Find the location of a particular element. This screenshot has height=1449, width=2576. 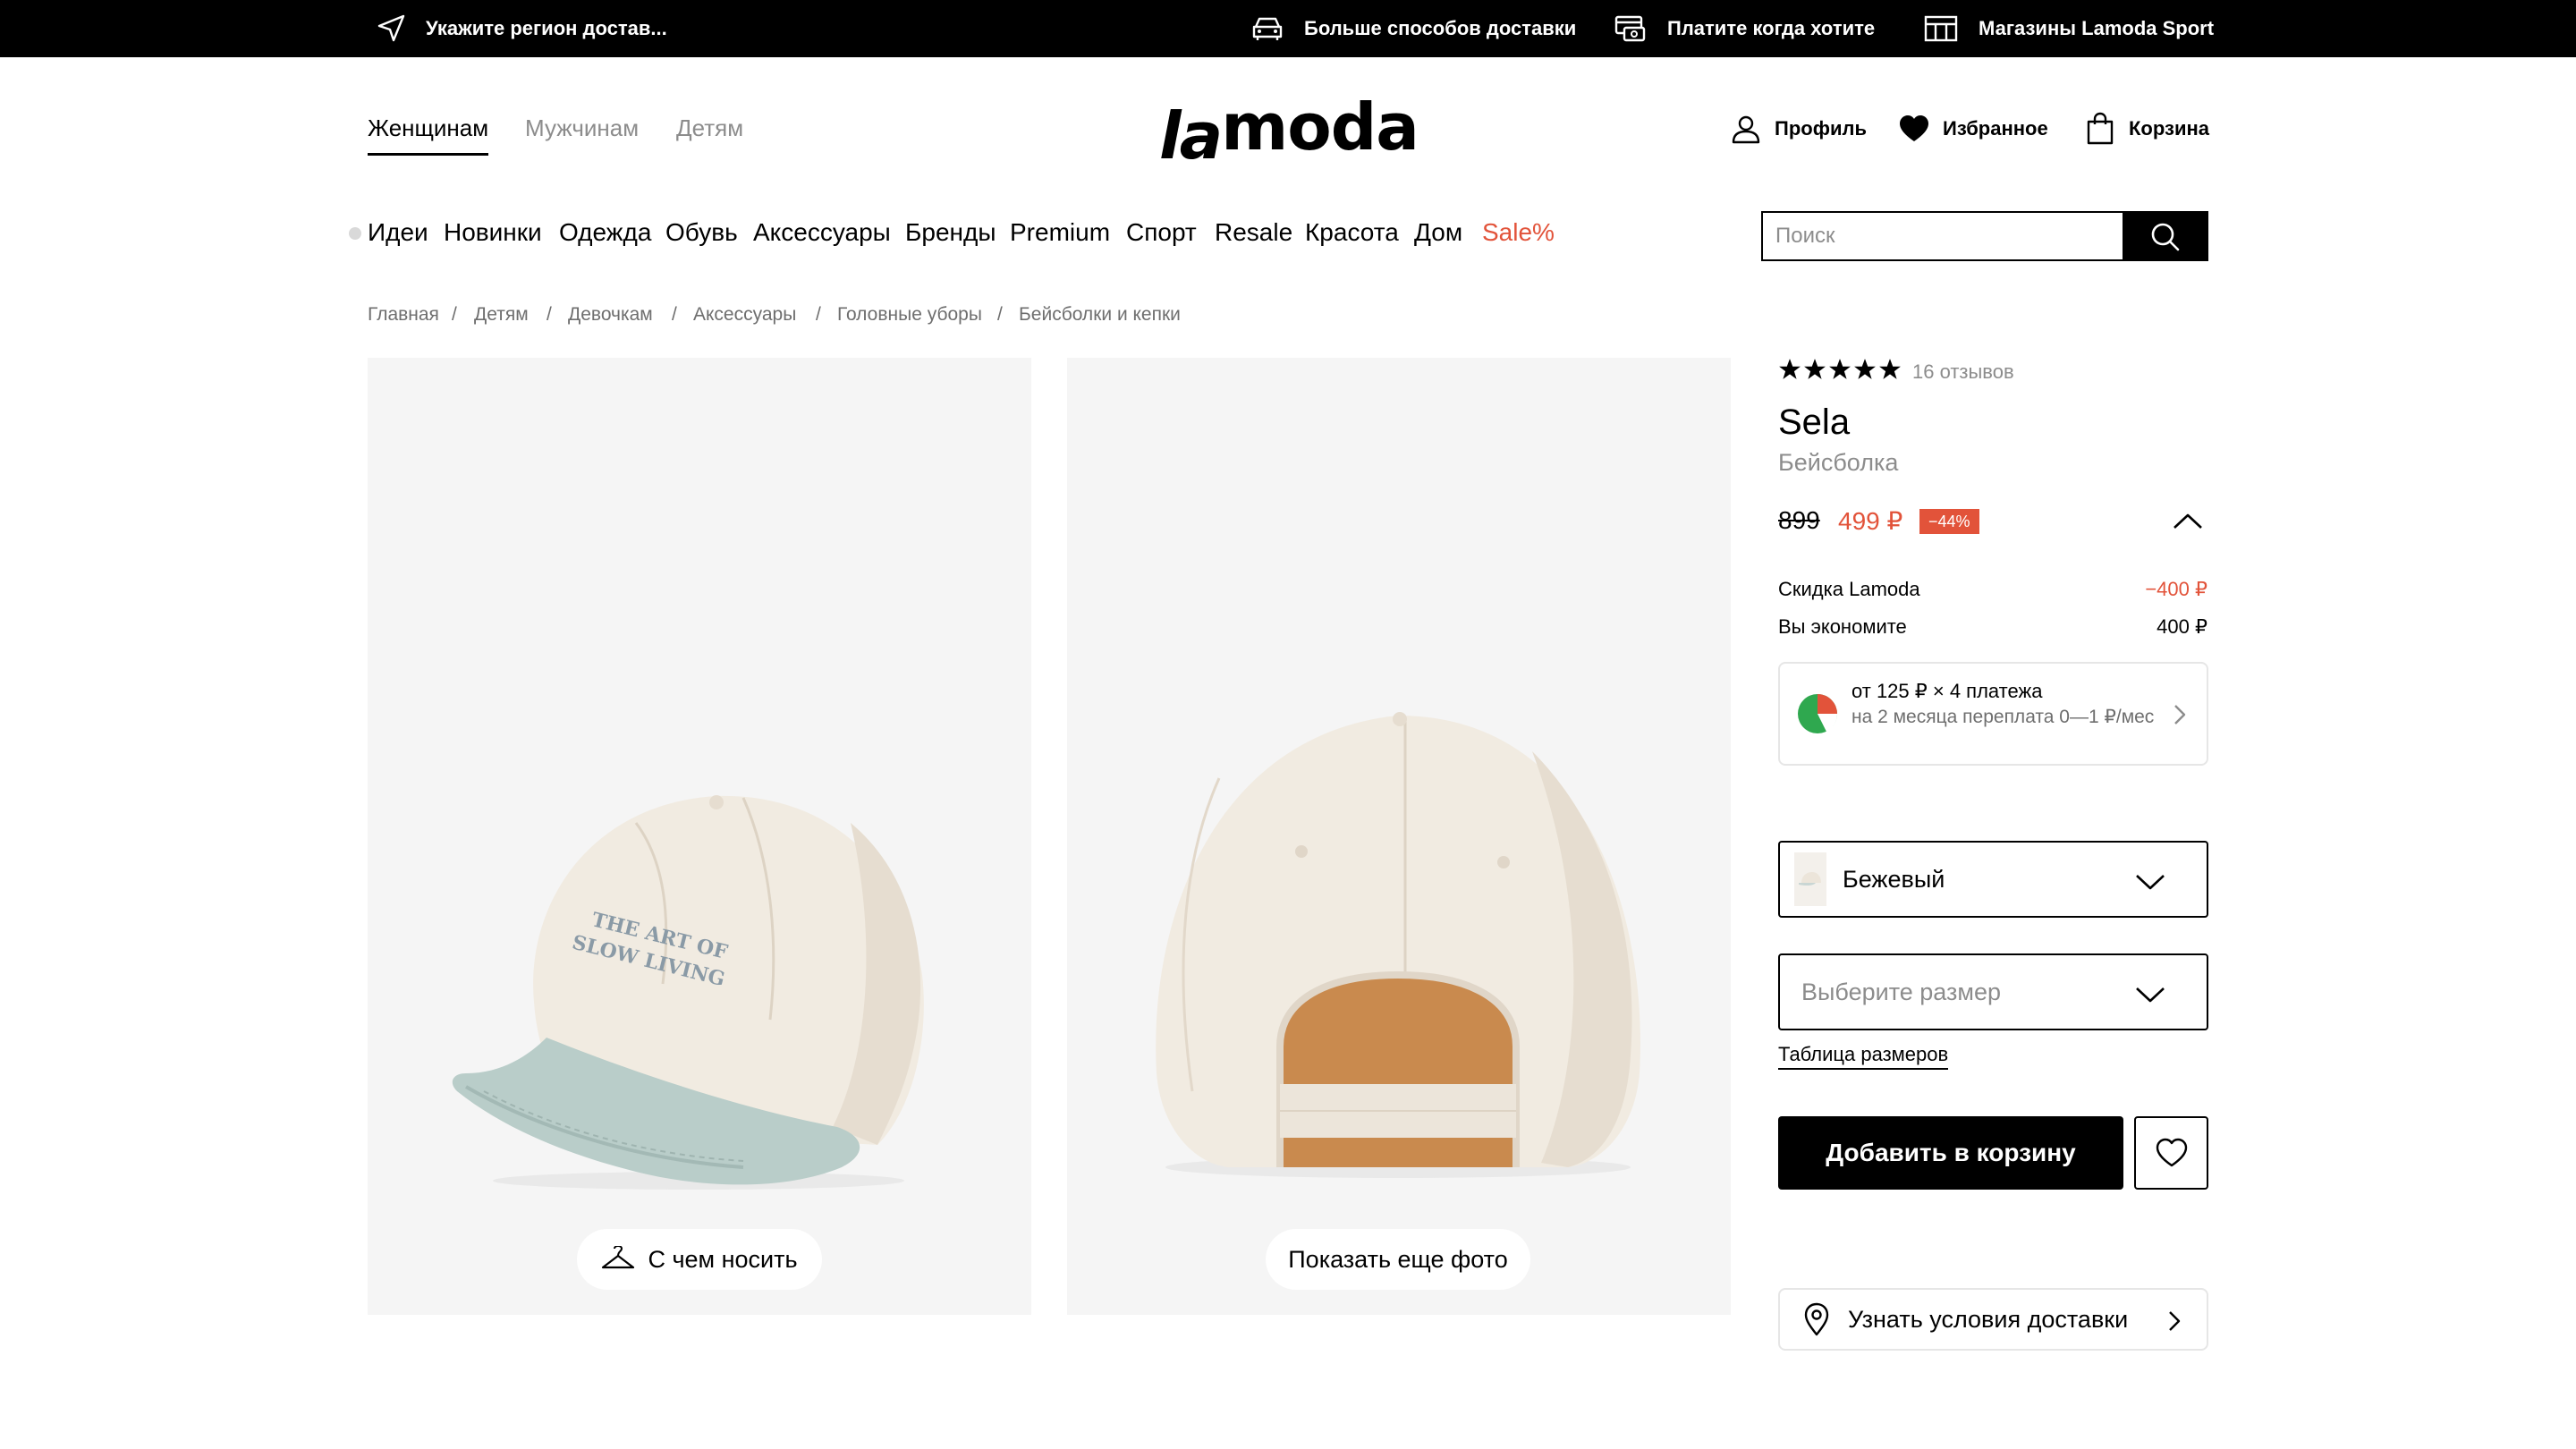

profile-link: Профиль is located at coordinates (1798, 128).